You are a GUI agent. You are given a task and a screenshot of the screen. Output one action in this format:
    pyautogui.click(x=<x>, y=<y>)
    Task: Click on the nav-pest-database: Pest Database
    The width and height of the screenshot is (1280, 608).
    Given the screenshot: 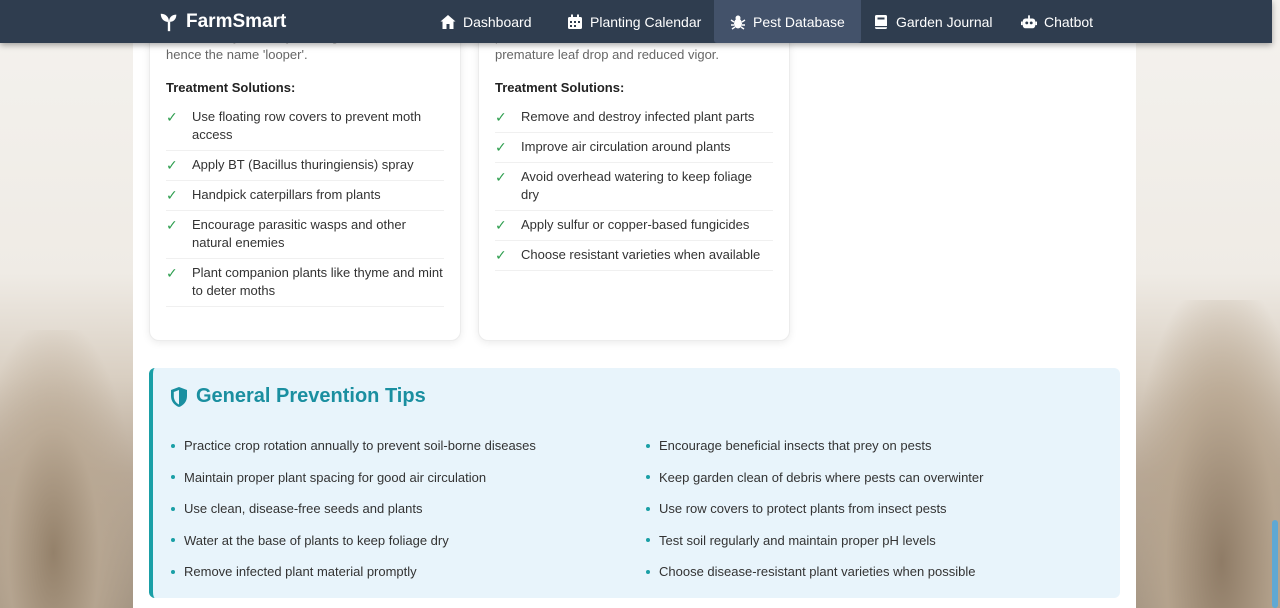 What is the action you would take?
    pyautogui.click(x=787, y=21)
    